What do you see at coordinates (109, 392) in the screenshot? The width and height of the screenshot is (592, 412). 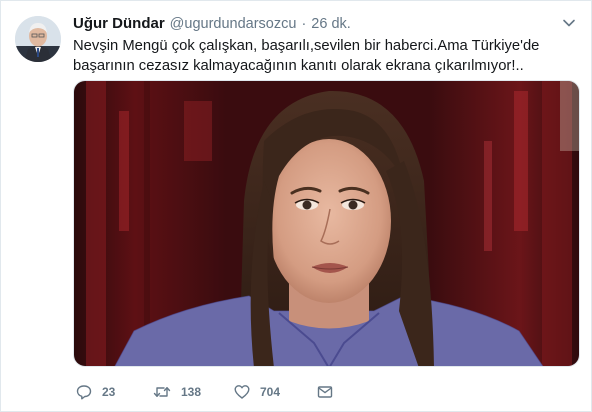 I see `reply-count: 23` at bounding box center [109, 392].